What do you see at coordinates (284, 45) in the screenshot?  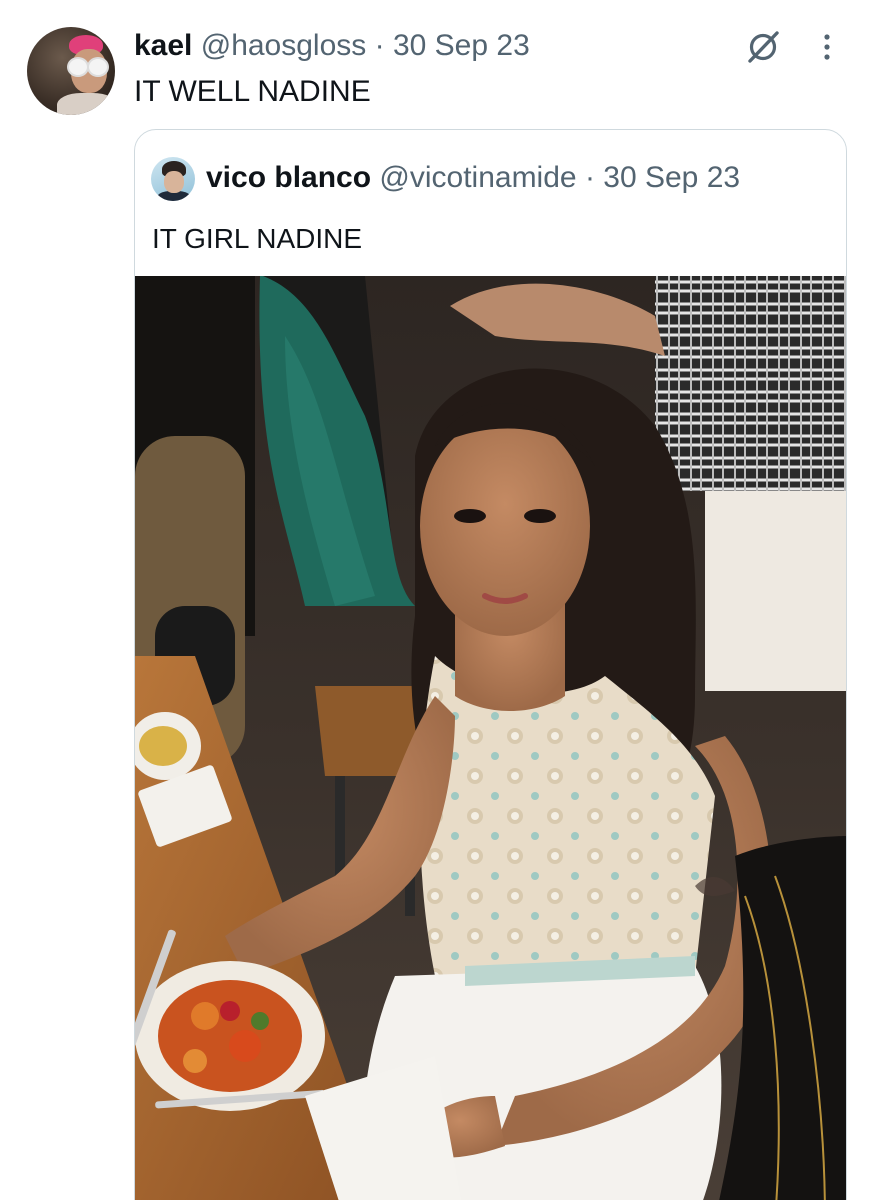 I see `author-handle: @haosgloss` at bounding box center [284, 45].